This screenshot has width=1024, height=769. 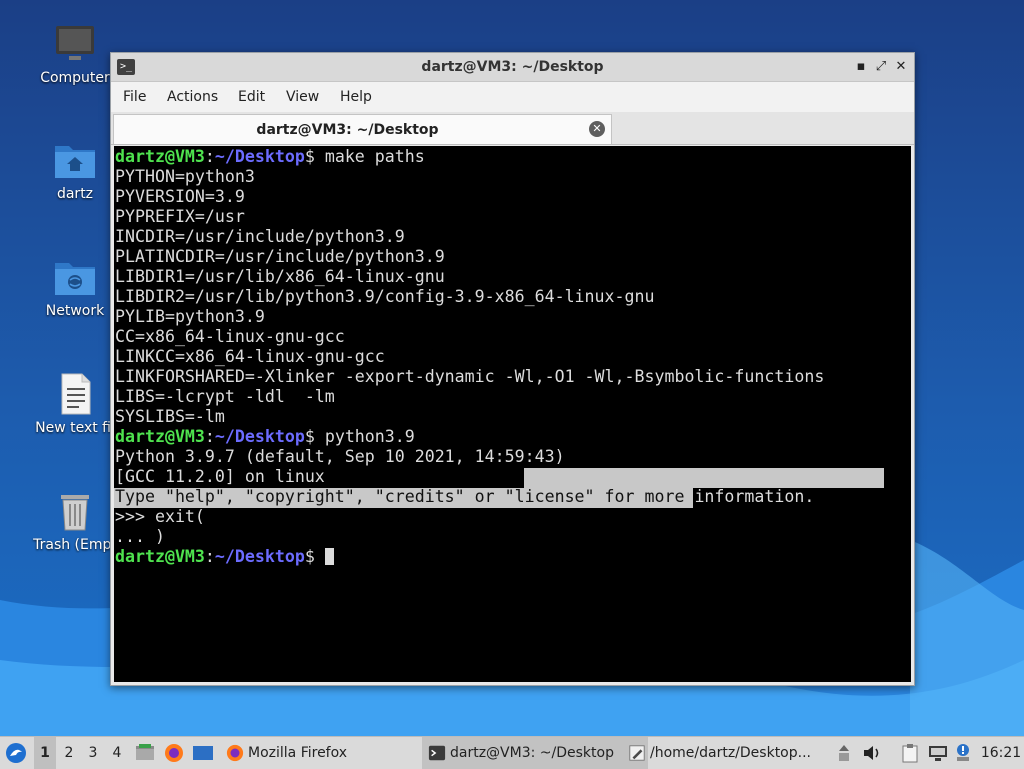 I want to click on terminal-line: [GCC 11.2.0] on linux, so click(x=220, y=476).